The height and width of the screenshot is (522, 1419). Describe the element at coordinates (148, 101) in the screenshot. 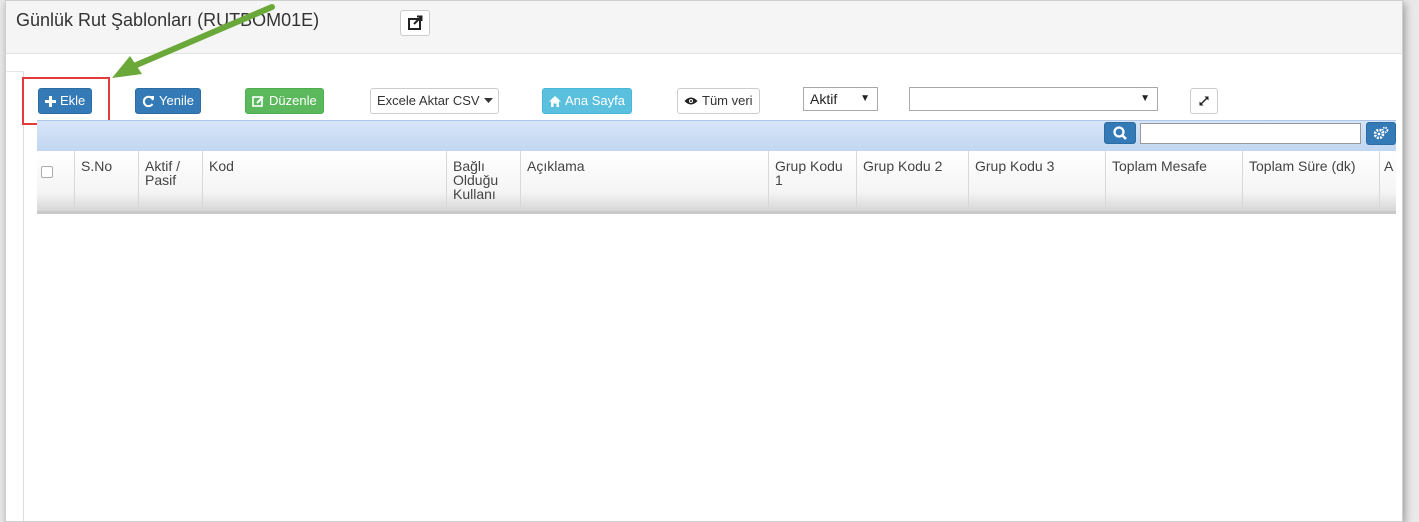

I see `refresh-icon` at that location.